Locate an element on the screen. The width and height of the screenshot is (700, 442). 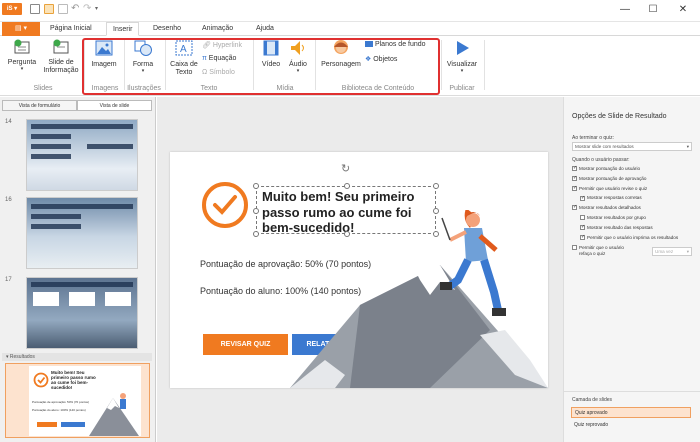
layer-quiz-reprovado: Quiz reprovado is located at coordinates (631, 425).